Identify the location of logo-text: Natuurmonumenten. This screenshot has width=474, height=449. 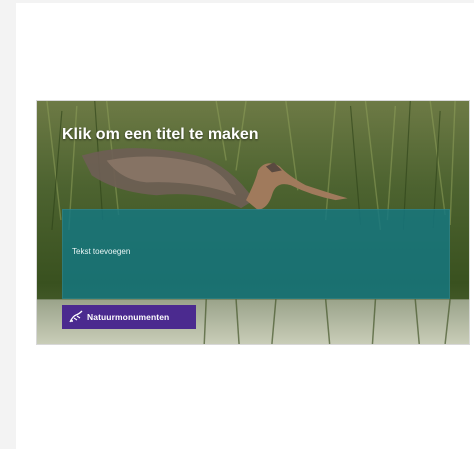
(128, 317).